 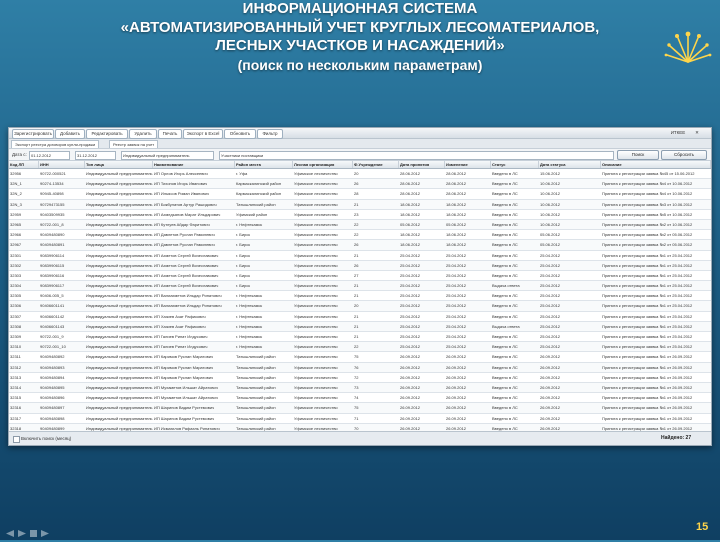 What do you see at coordinates (119, 164) in the screenshot?
I see `column-header: Тип лица` at bounding box center [119, 164].